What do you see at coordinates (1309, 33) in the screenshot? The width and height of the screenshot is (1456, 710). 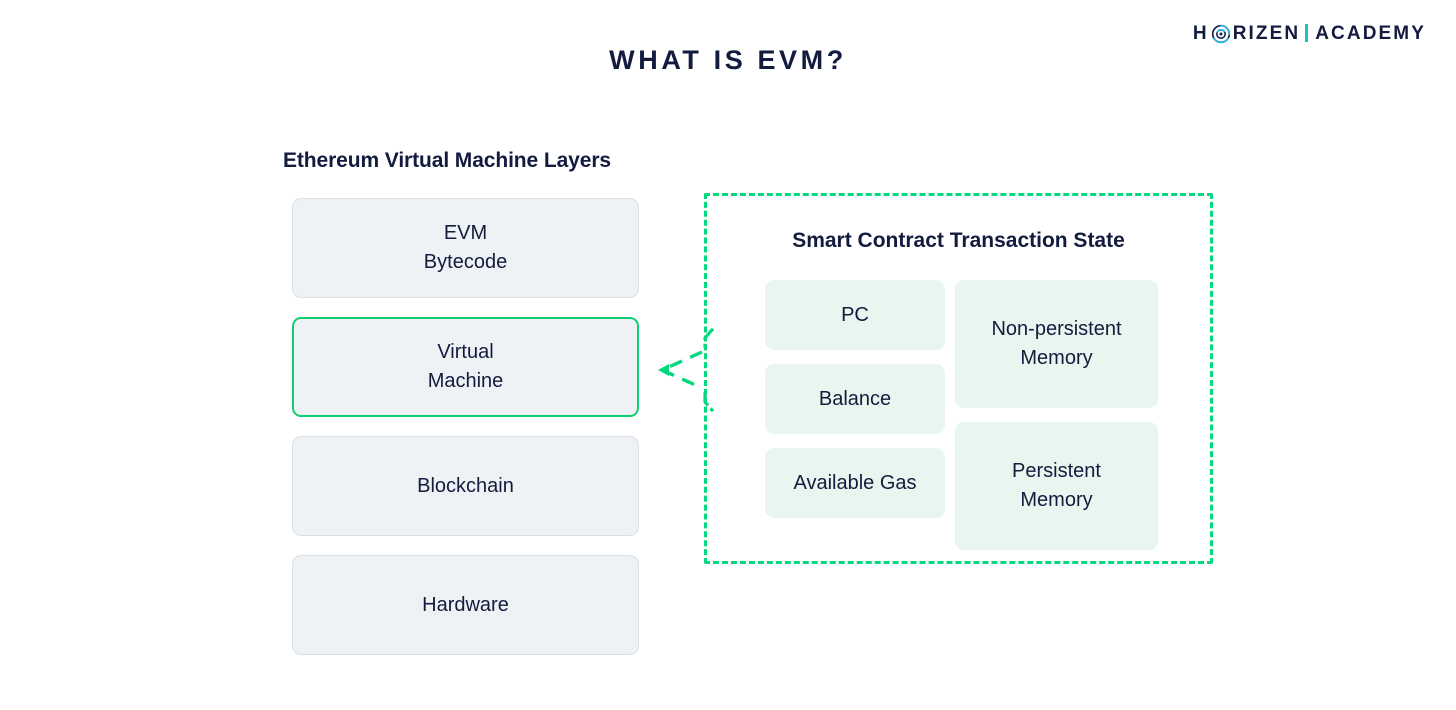 I see `horizen-academy-logo: H RIZEN ACADEMY` at bounding box center [1309, 33].